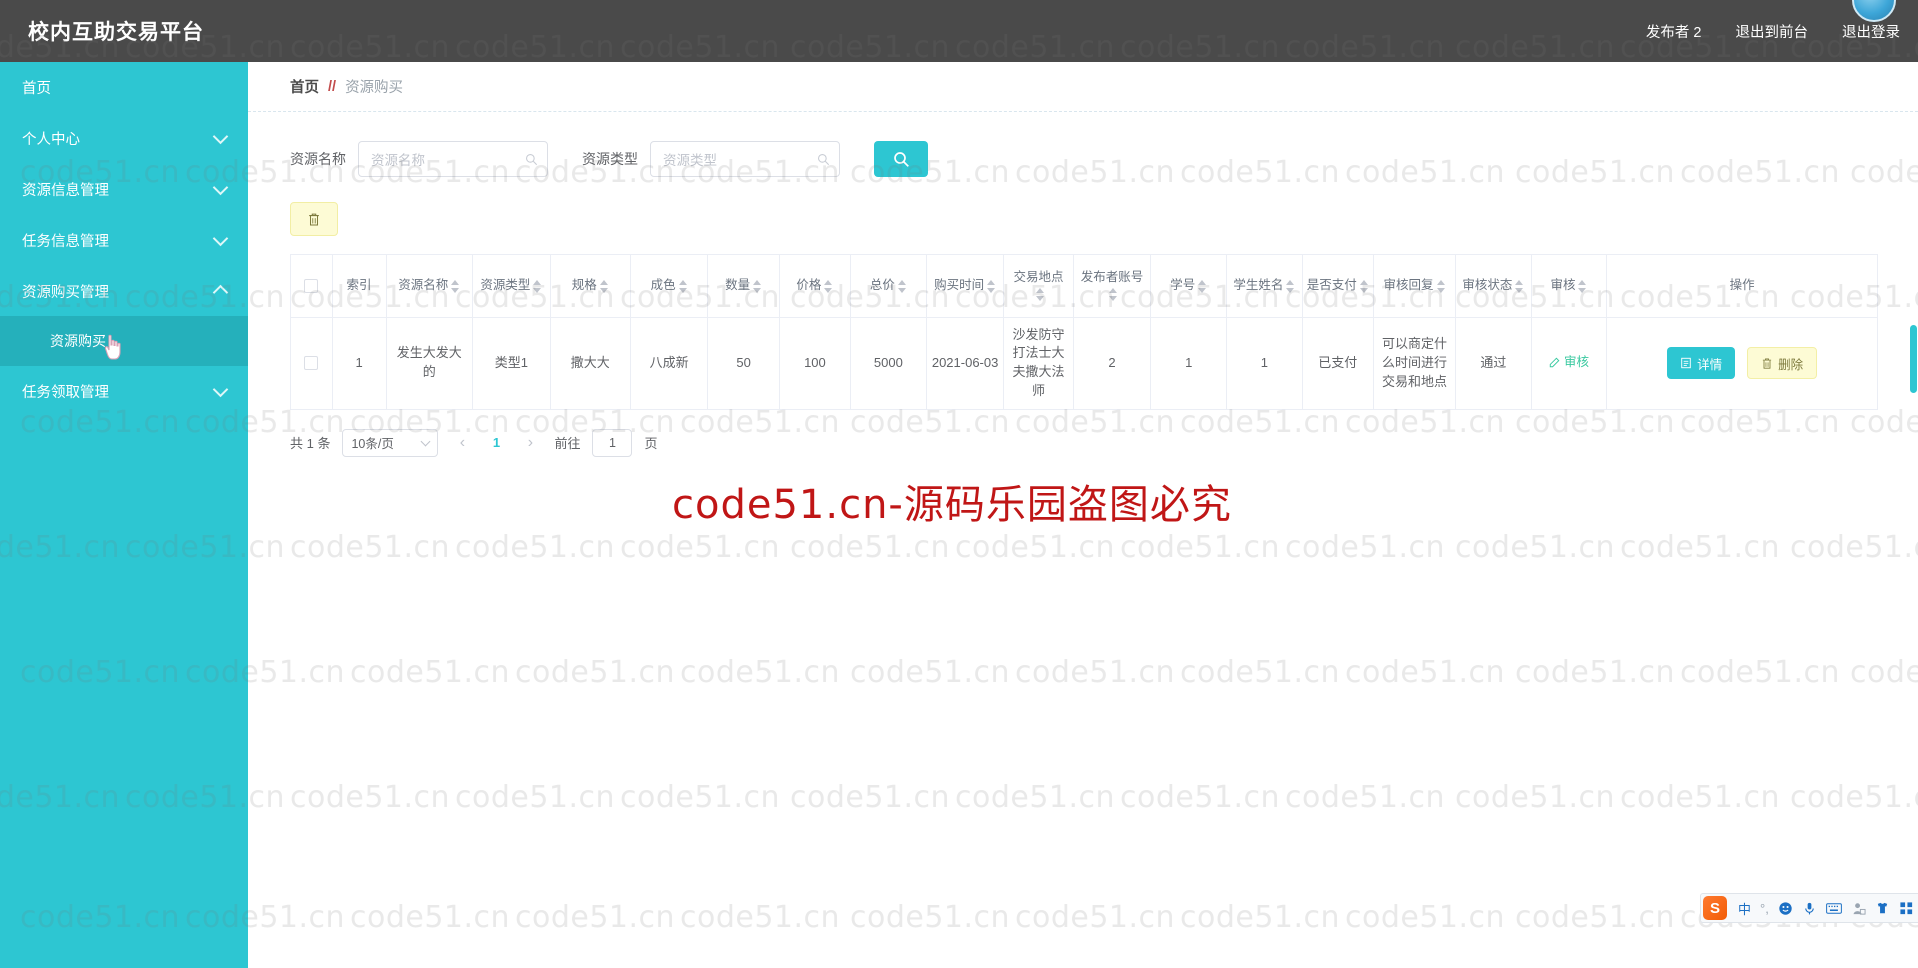 This screenshot has width=1918, height=968. What do you see at coordinates (1338, 286) in the screenshot?
I see `th-paid: 是否支付` at bounding box center [1338, 286].